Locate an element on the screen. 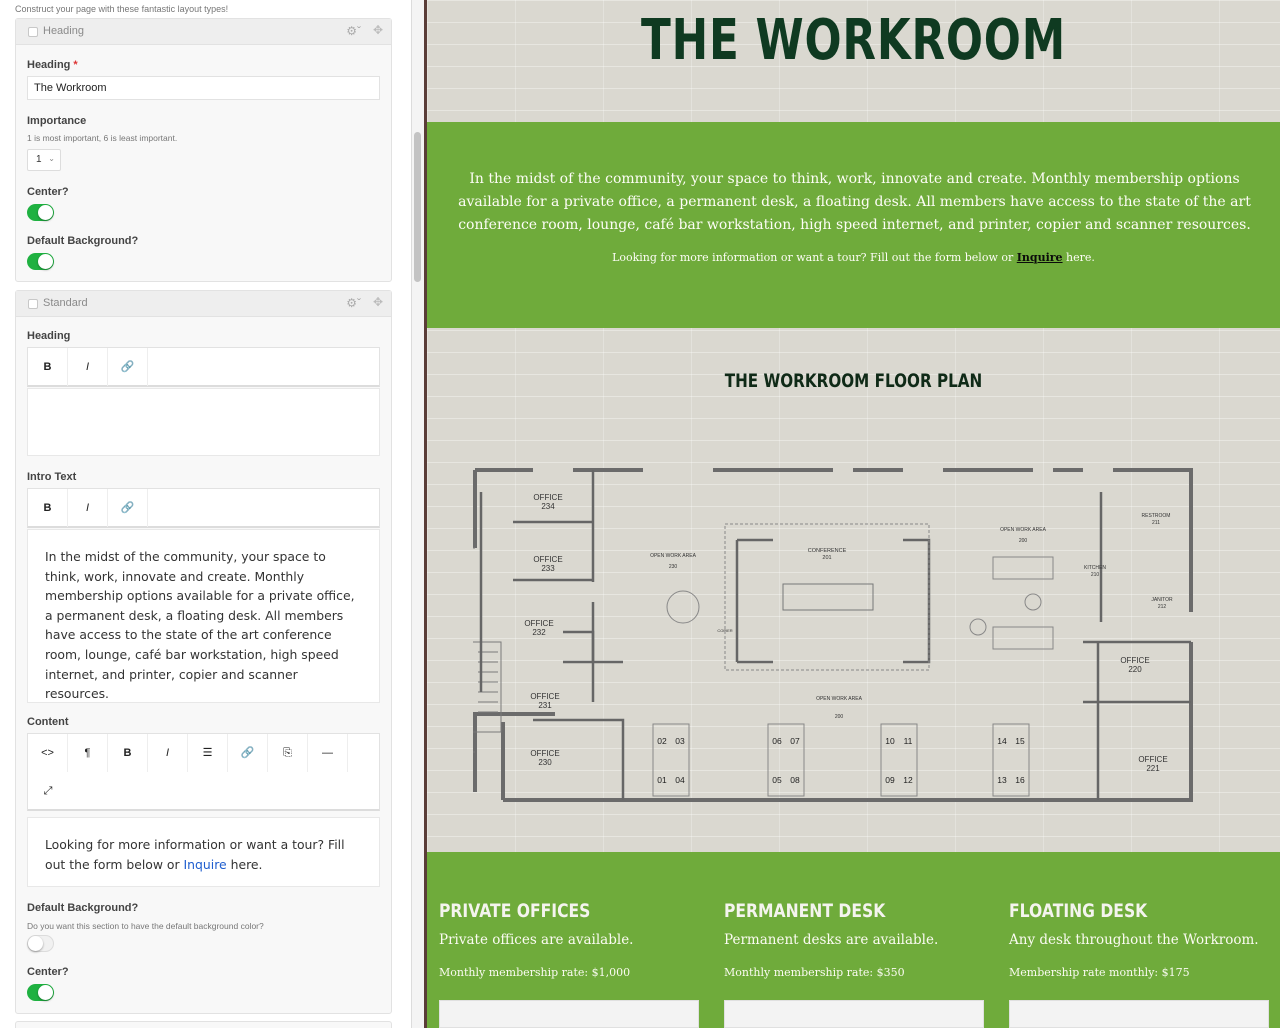 The height and width of the screenshot is (1028, 1280). desk-number: 07 is located at coordinates (795, 741).